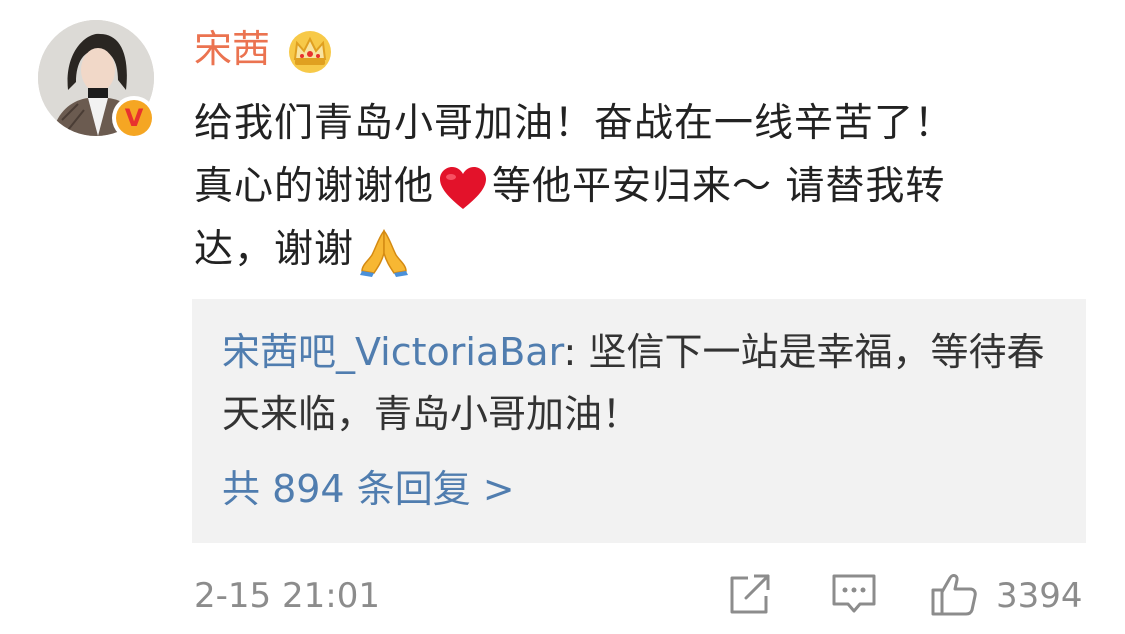  Describe the element at coordinates (574, 123) in the screenshot. I see `comment-line-1: 给我们青岛小哥加油！奋战在一线辛苦了！` at that location.